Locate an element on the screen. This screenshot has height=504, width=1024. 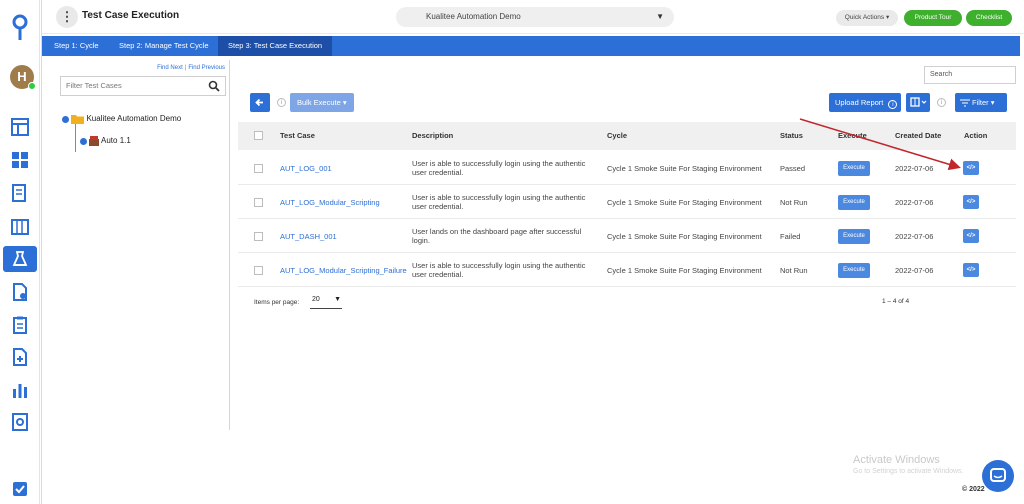
column-header-status: Status is located at coordinates (791, 136).